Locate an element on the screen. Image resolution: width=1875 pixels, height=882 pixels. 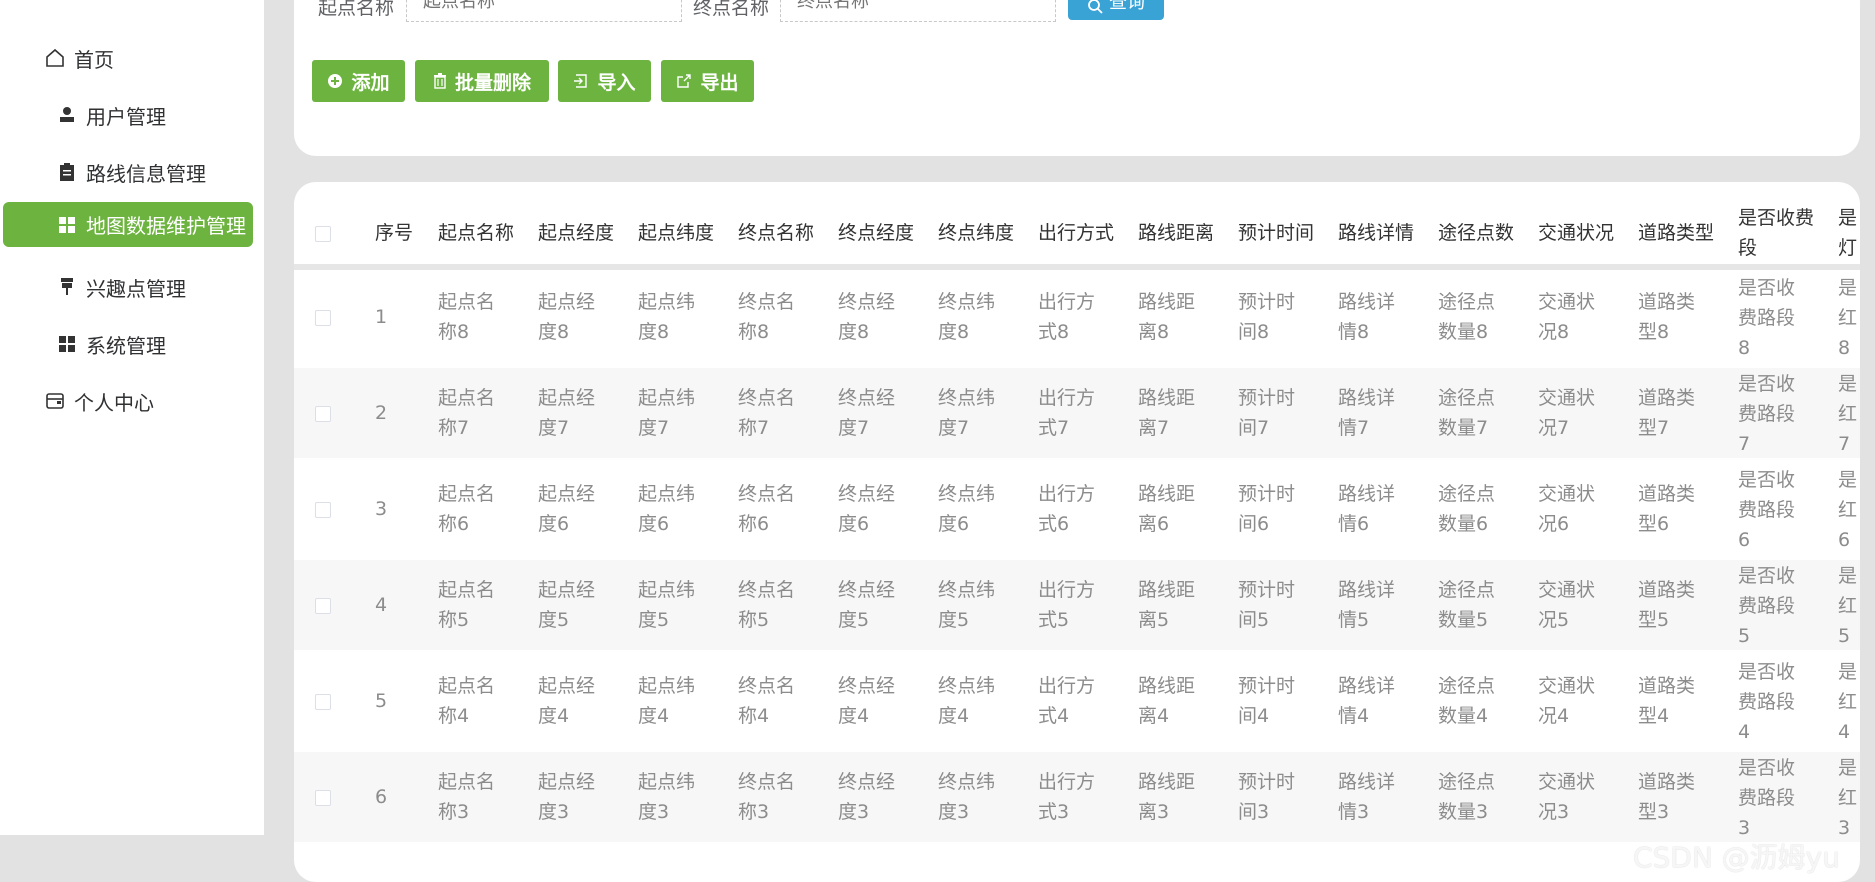
table-cell: 预计时 间8 is located at coordinates (1267, 317).